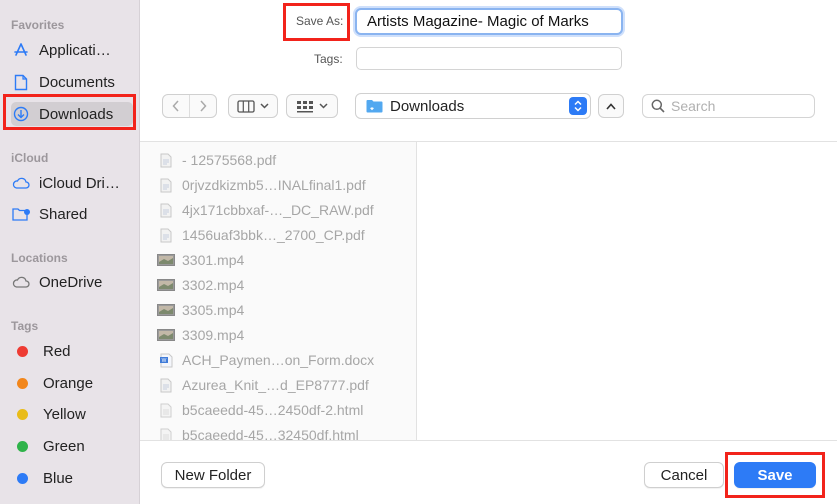  I want to click on file-row: 3301.mp4, so click(201, 260).